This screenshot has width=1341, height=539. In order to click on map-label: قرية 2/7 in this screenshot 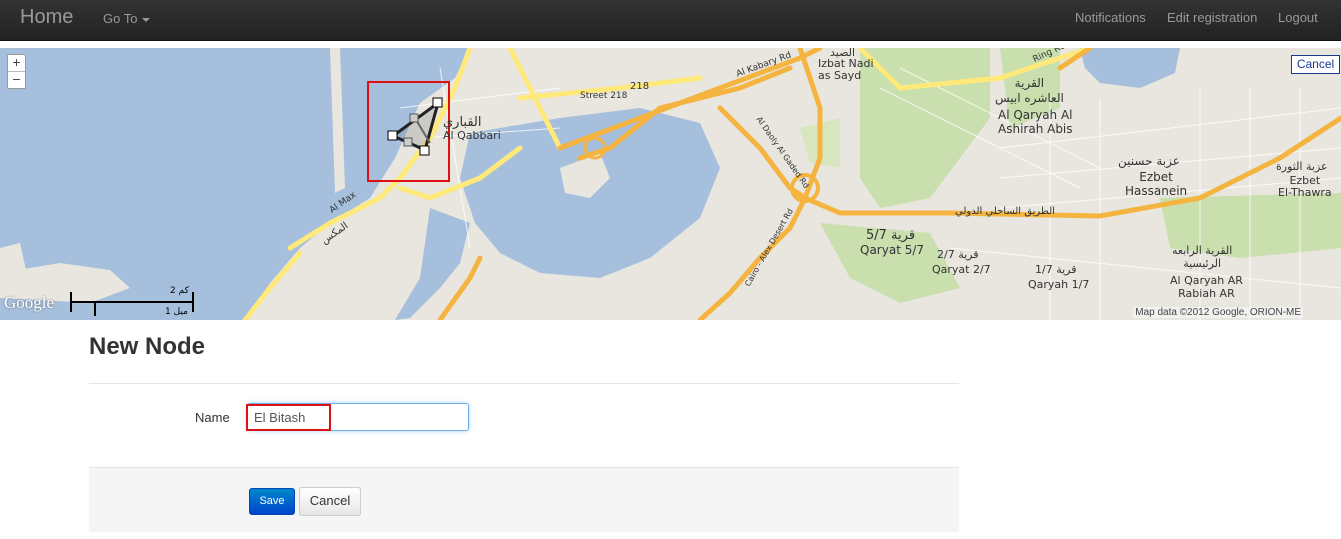, I will do `click(958, 254)`.